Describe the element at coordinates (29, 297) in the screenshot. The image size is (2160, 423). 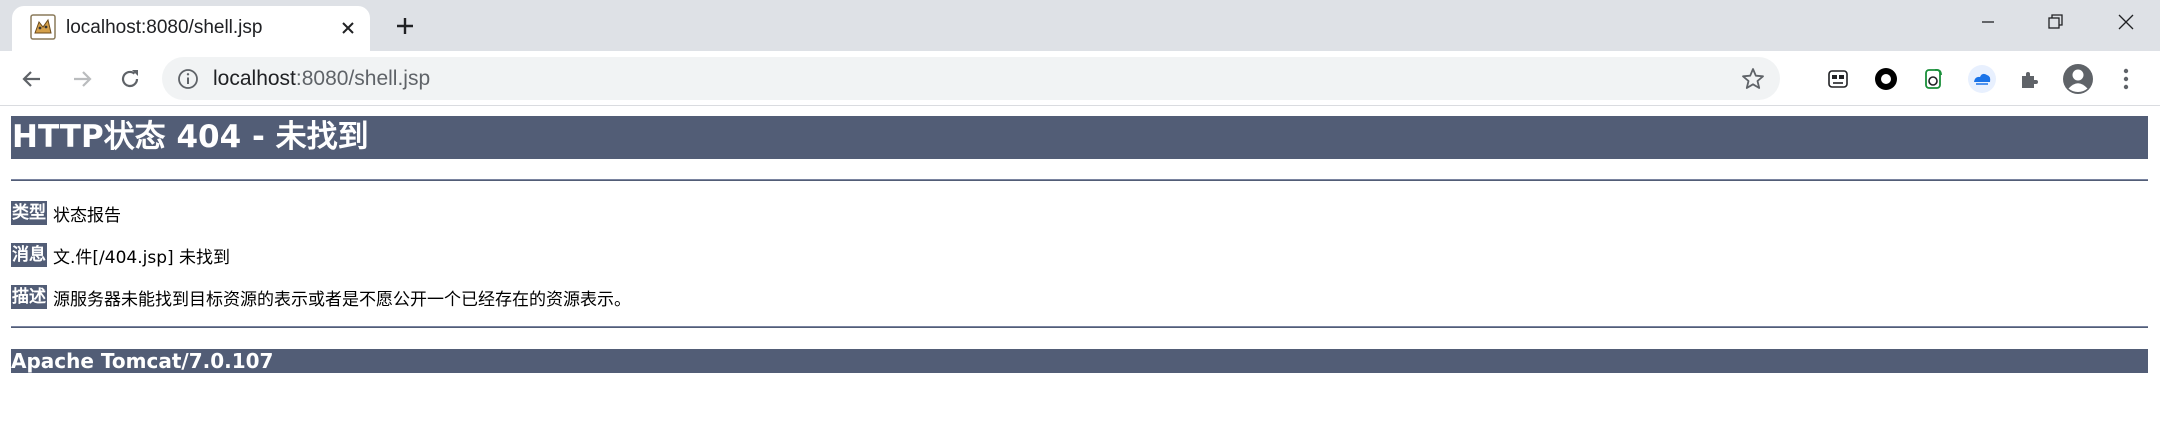
I see `description-label: 描述` at that location.